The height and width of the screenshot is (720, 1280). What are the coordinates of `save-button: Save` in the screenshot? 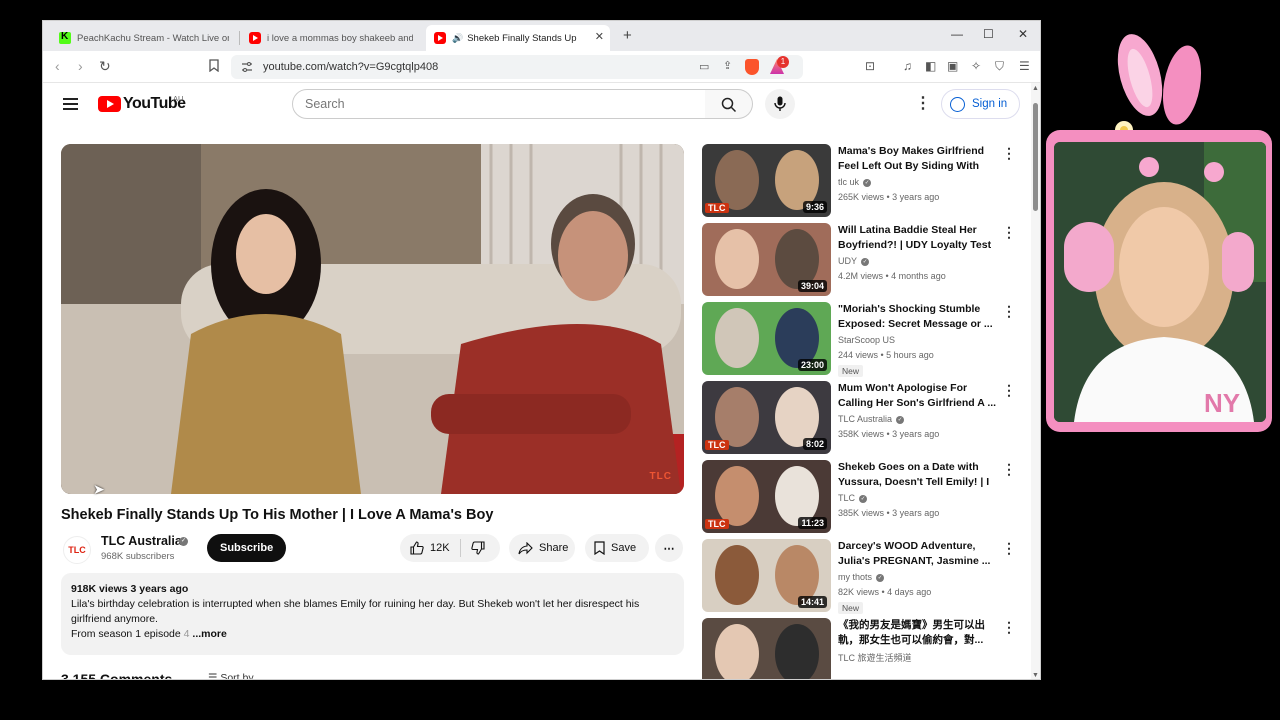 It's located at (617, 548).